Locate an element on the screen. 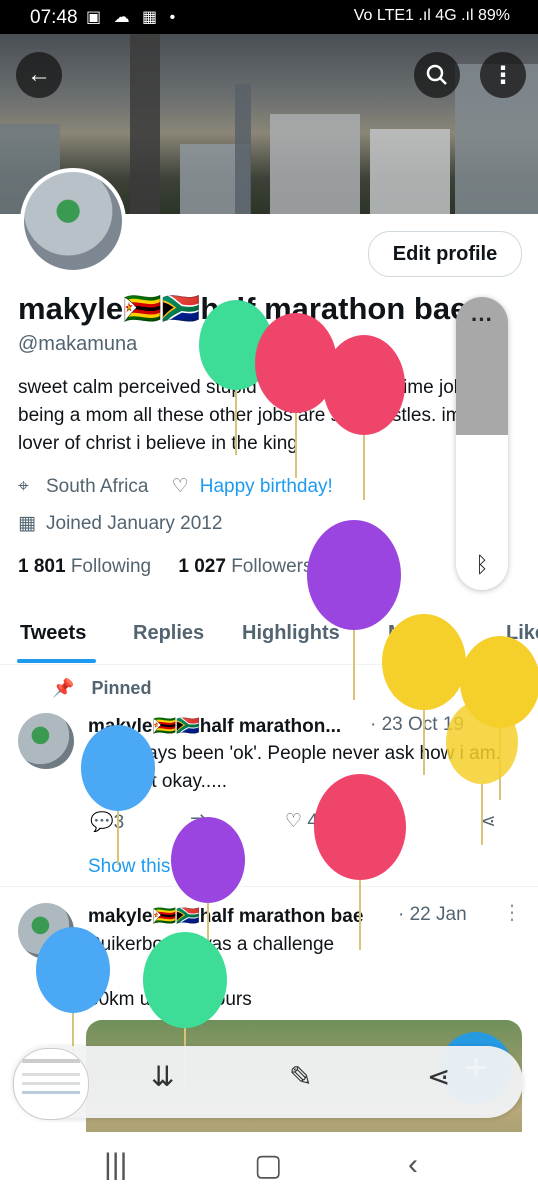  more-vertical-icon: ⋮ is located at coordinates (503, 75).